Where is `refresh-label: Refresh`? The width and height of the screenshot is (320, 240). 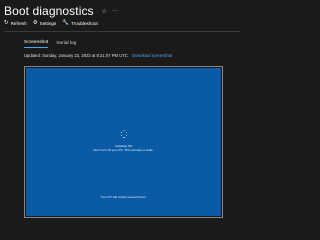
refresh-label: Refresh is located at coordinates (18, 23).